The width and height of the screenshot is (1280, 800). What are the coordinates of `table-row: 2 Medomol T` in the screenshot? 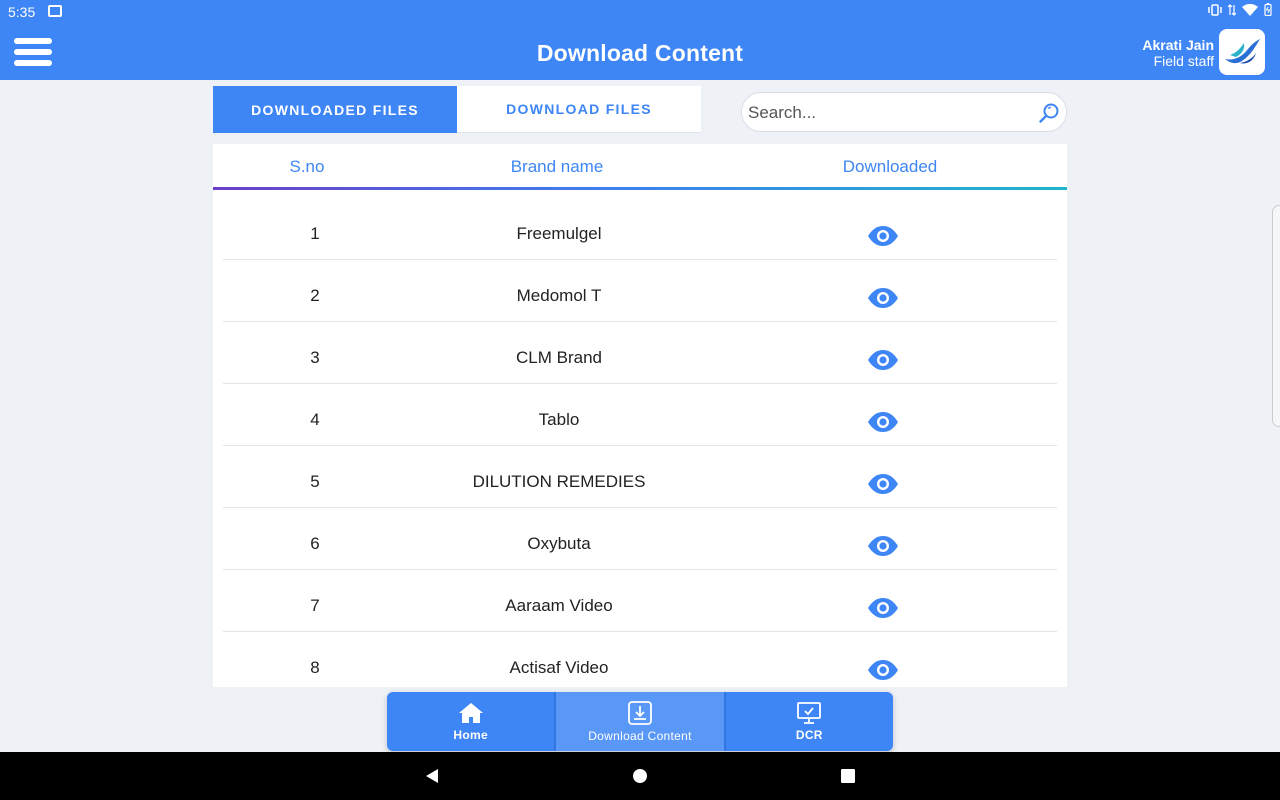 It's located at (640, 291).